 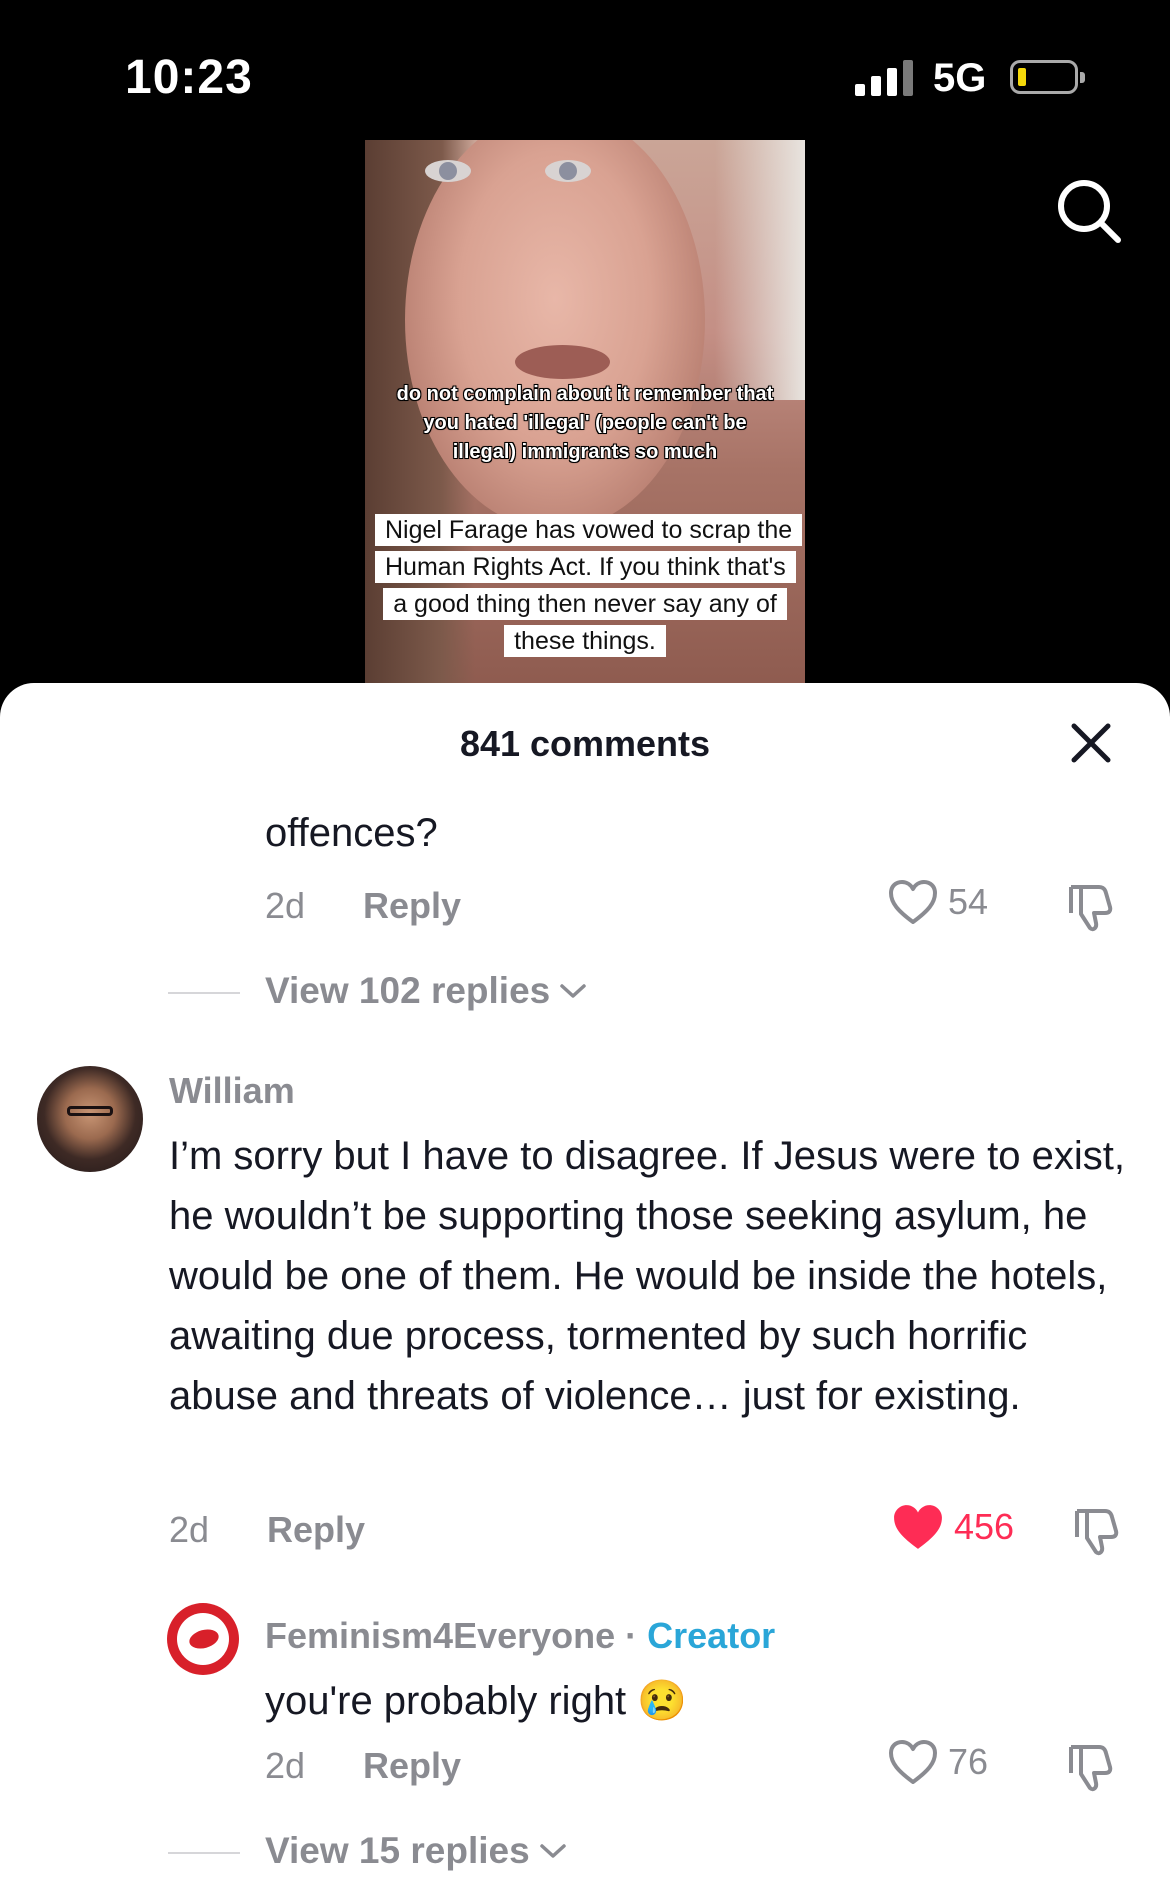 What do you see at coordinates (408, 990) in the screenshot?
I see `view-replies-label: View 102 replies` at bounding box center [408, 990].